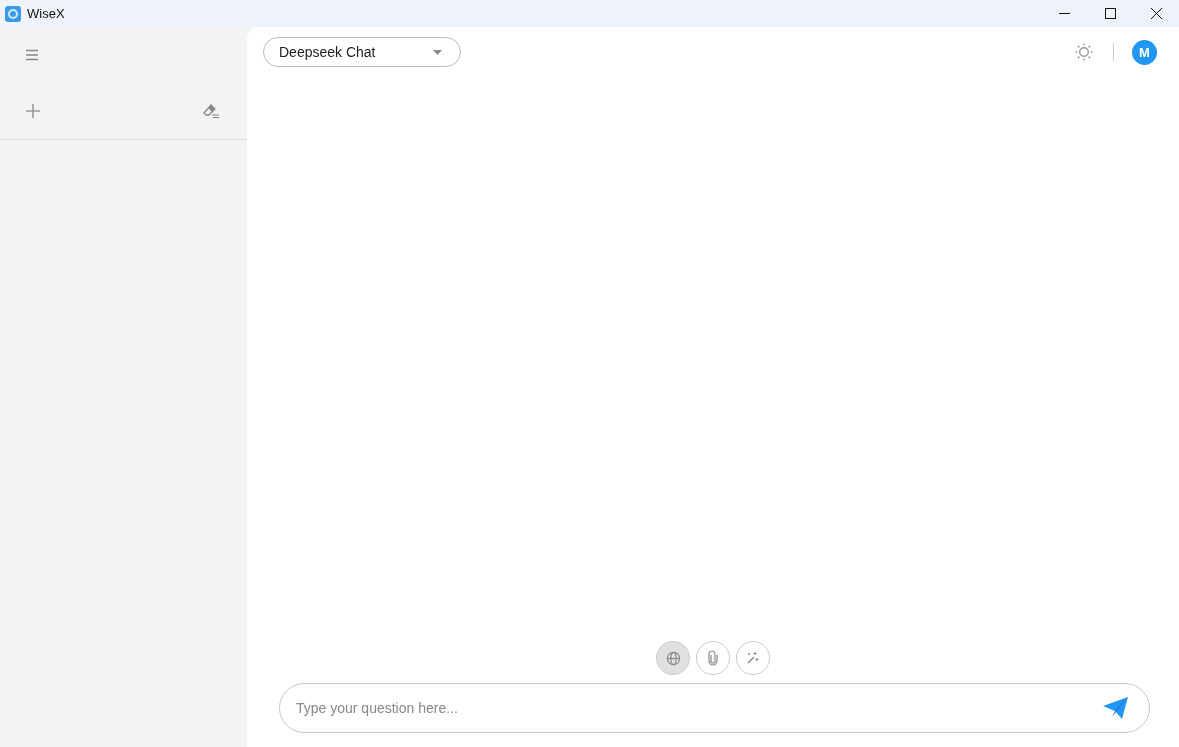  I want to click on magic-button, so click(753, 658).